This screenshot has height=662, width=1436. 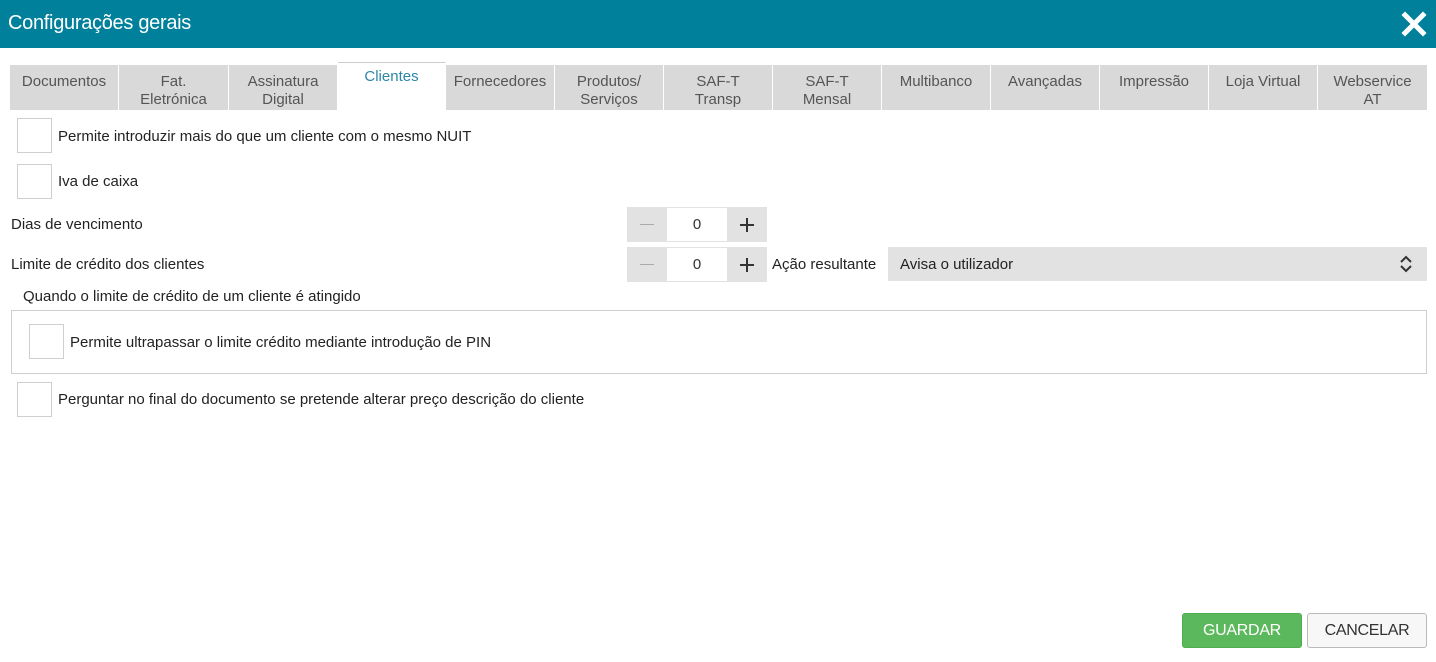 I want to click on credit-limit-input: 0, so click(x=697, y=264).